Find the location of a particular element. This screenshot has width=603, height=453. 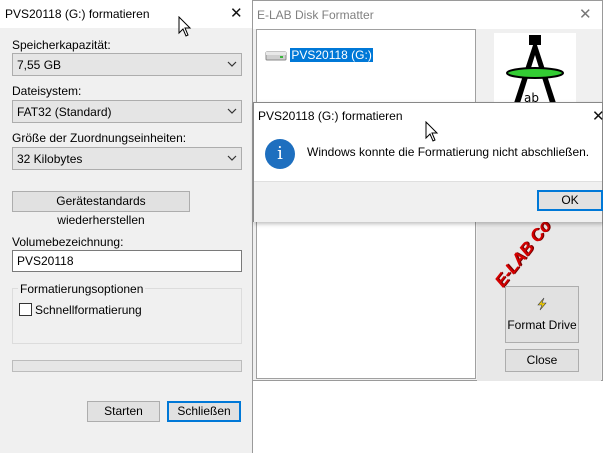

message-box-footer: OK is located at coordinates (428, 201).